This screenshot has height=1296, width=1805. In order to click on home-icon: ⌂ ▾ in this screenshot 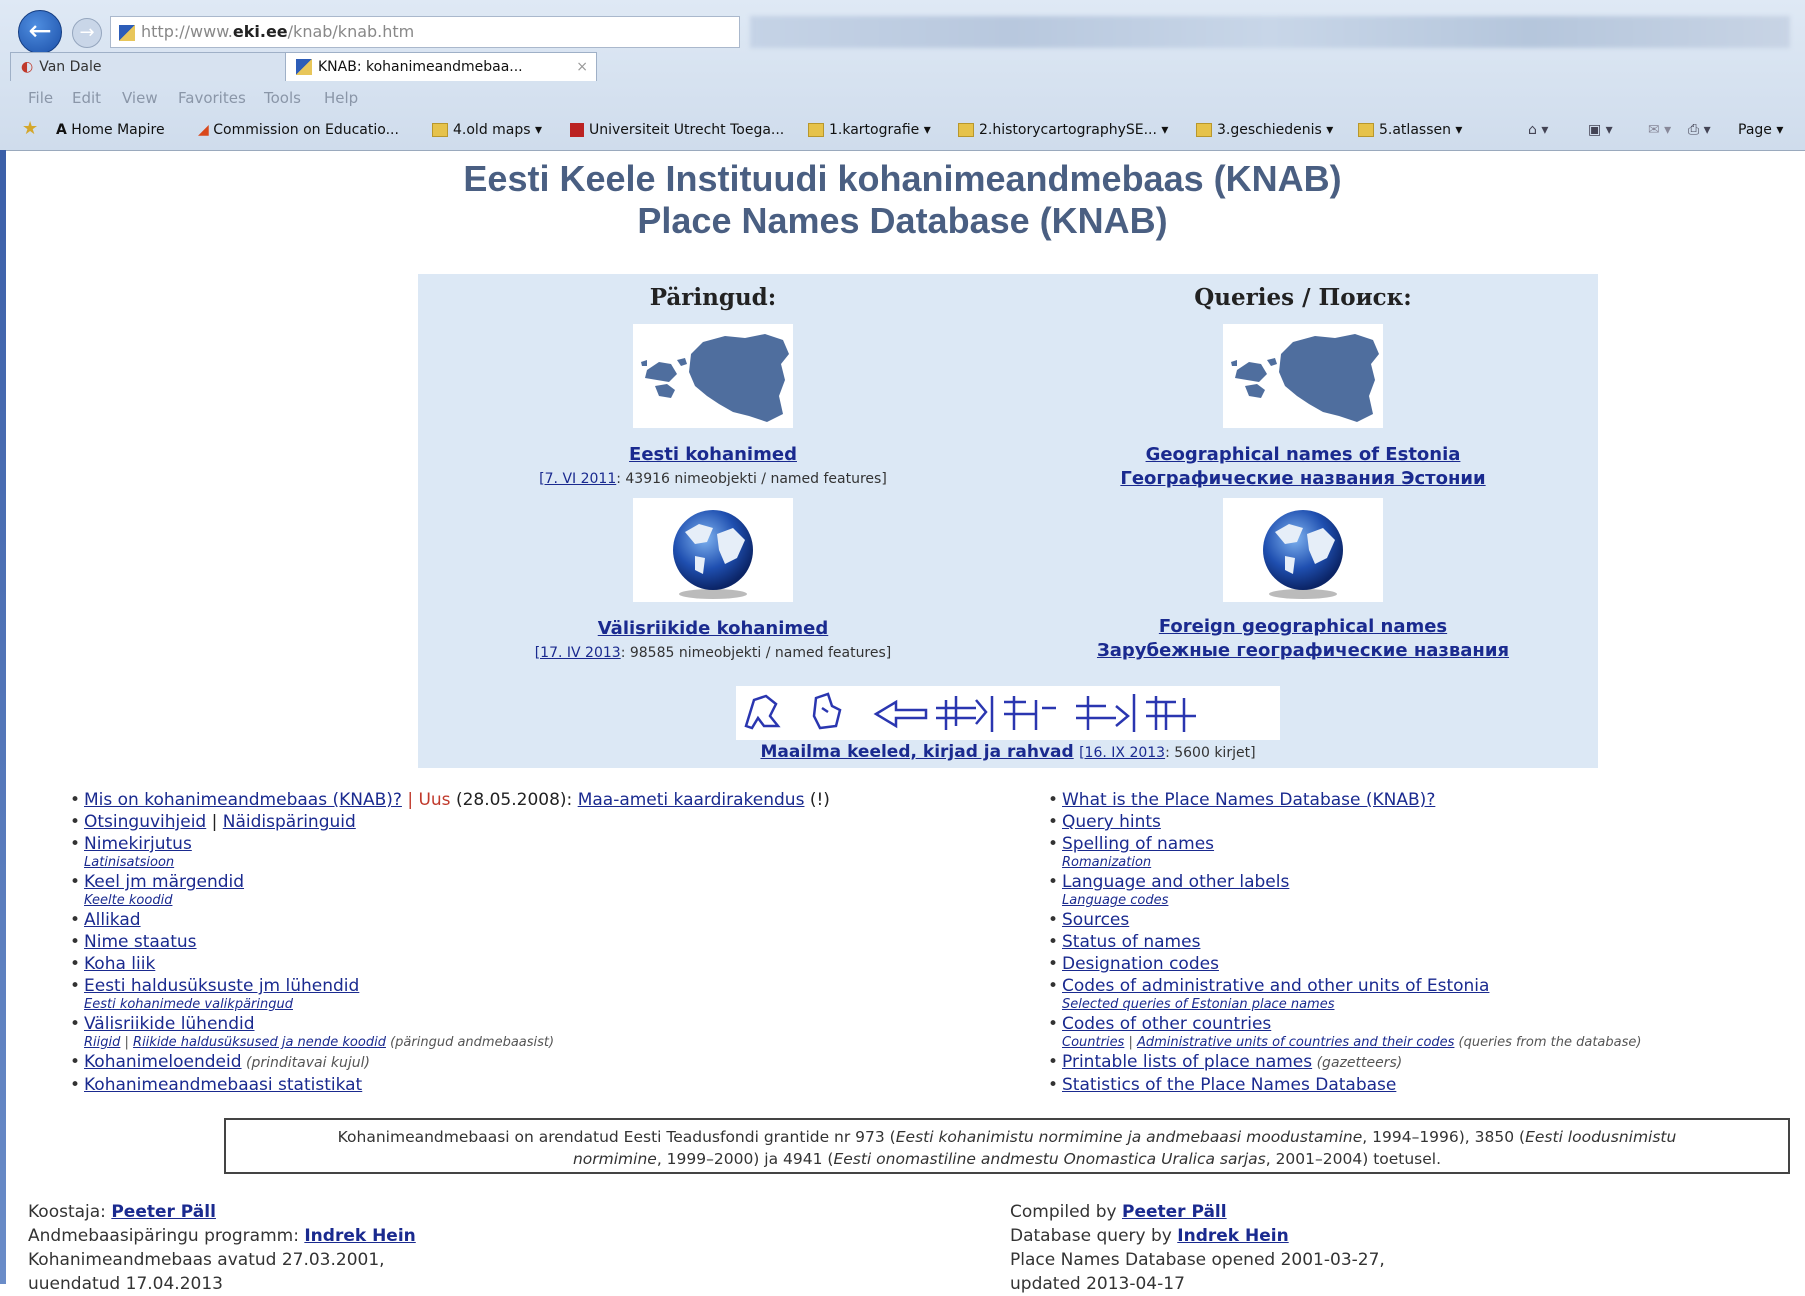, I will do `click(1538, 130)`.